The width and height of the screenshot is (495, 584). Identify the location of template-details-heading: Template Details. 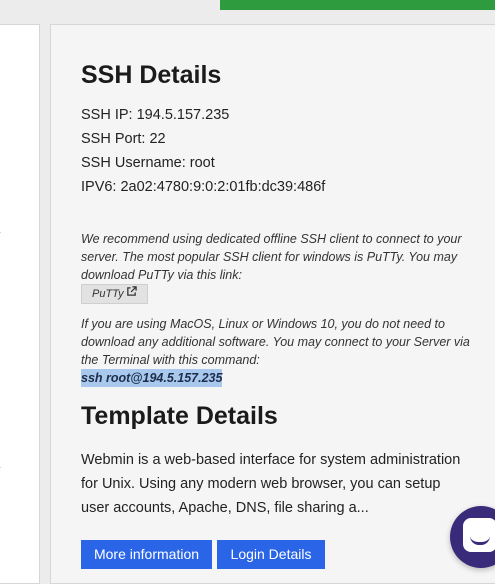
(179, 416).